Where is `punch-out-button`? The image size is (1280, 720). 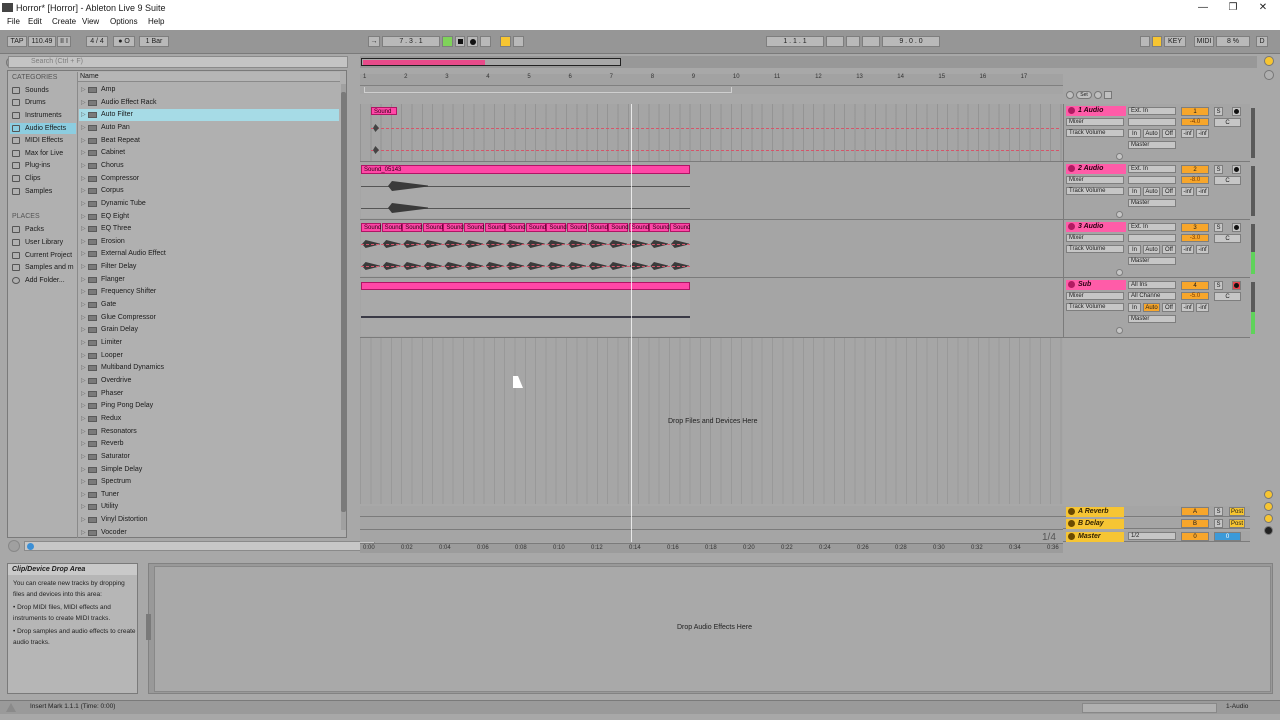
punch-out-button is located at coordinates (871, 41).